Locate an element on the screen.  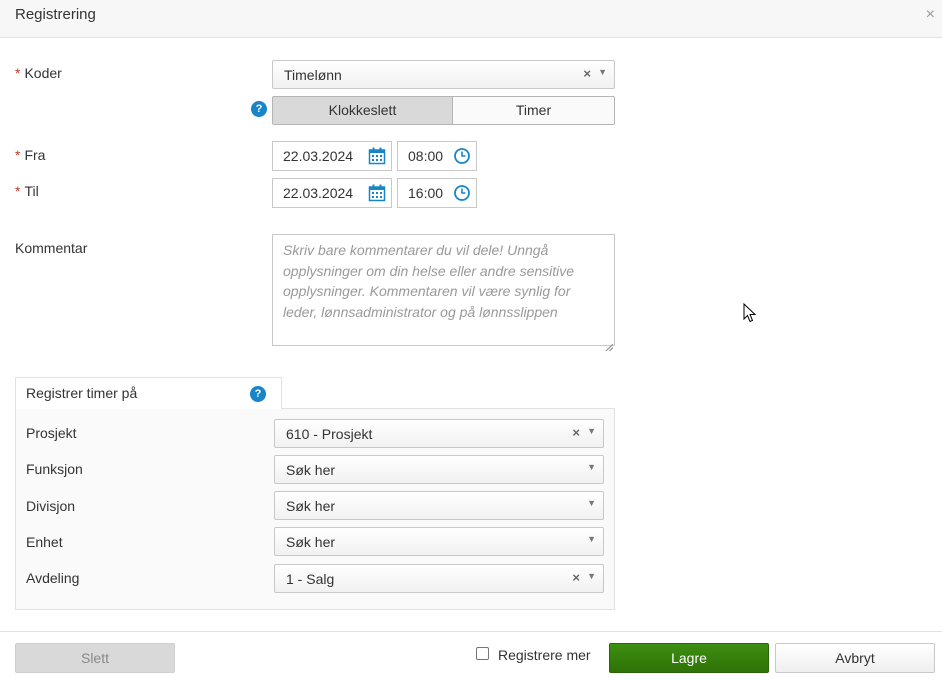
resize-handle-icon is located at coordinates (609, 344).